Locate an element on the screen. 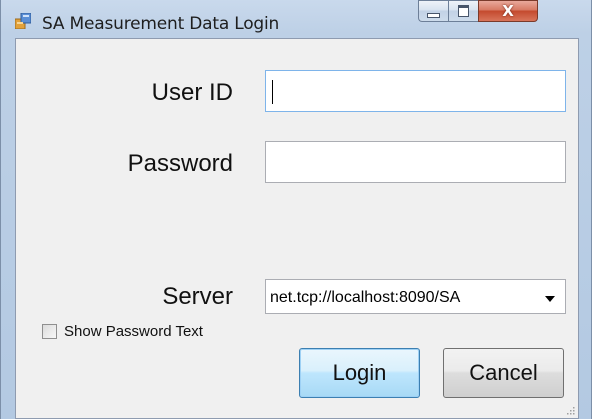 This screenshot has width=592, height=419. maximize-button is located at coordinates (463, 11).